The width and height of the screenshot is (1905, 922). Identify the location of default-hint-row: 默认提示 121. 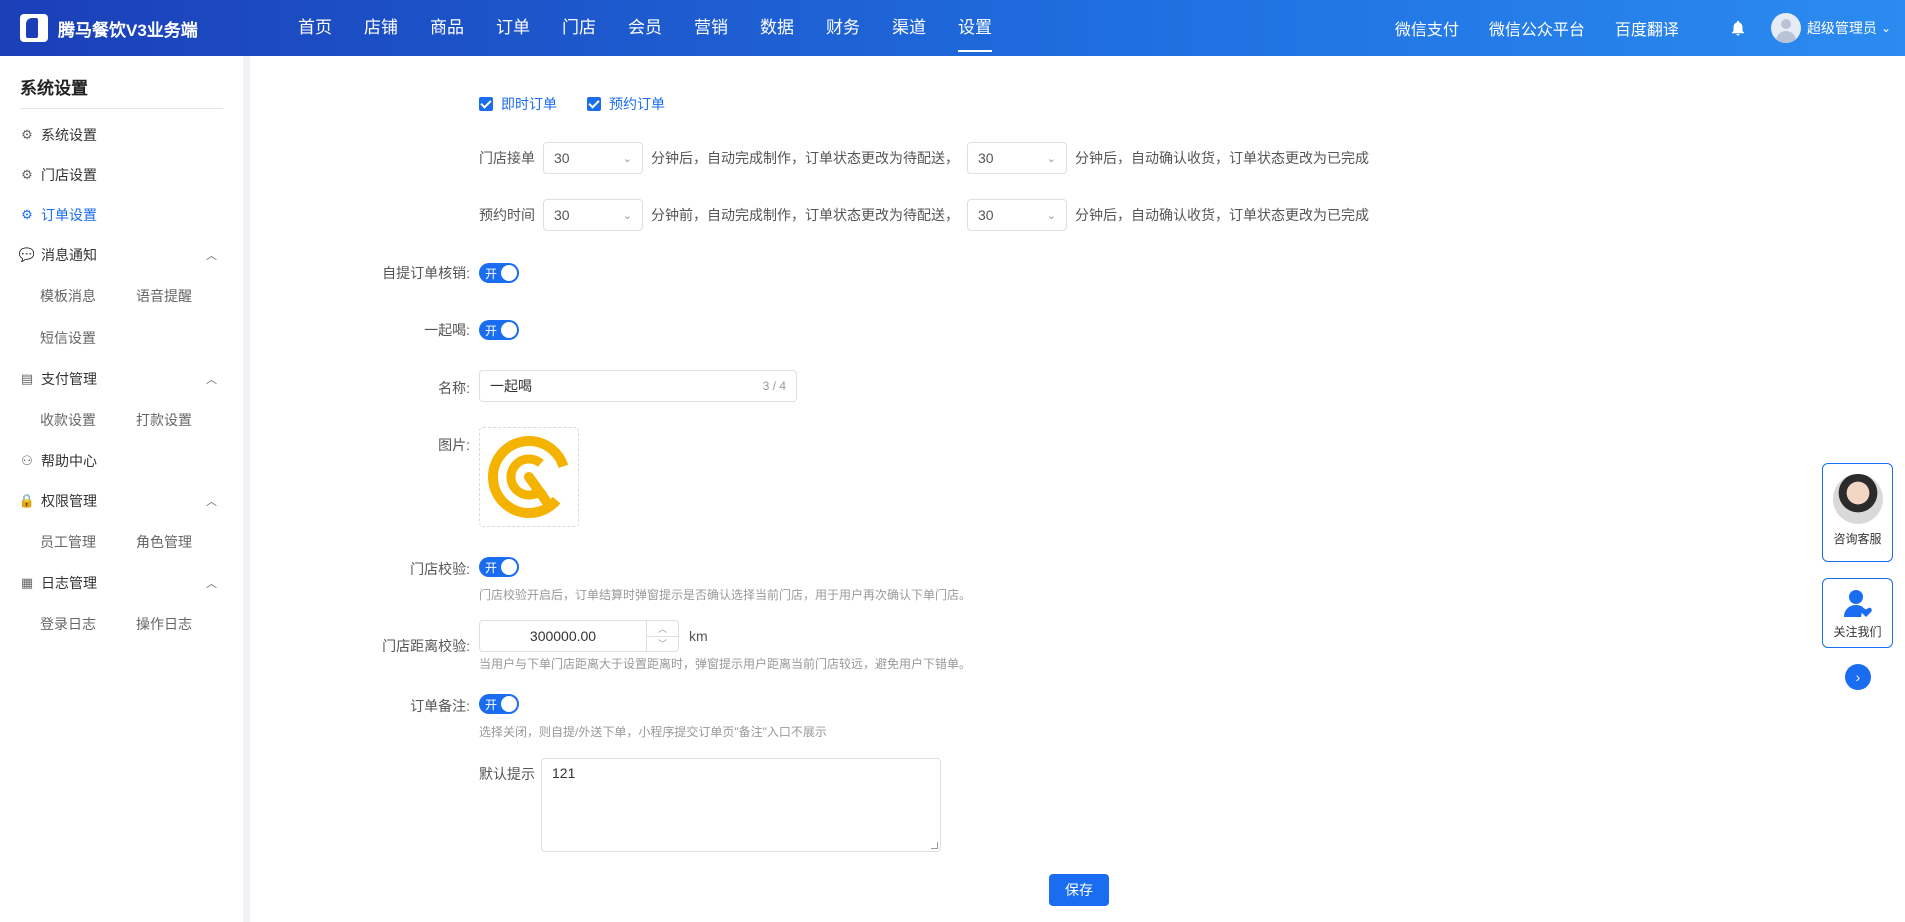
(710, 805).